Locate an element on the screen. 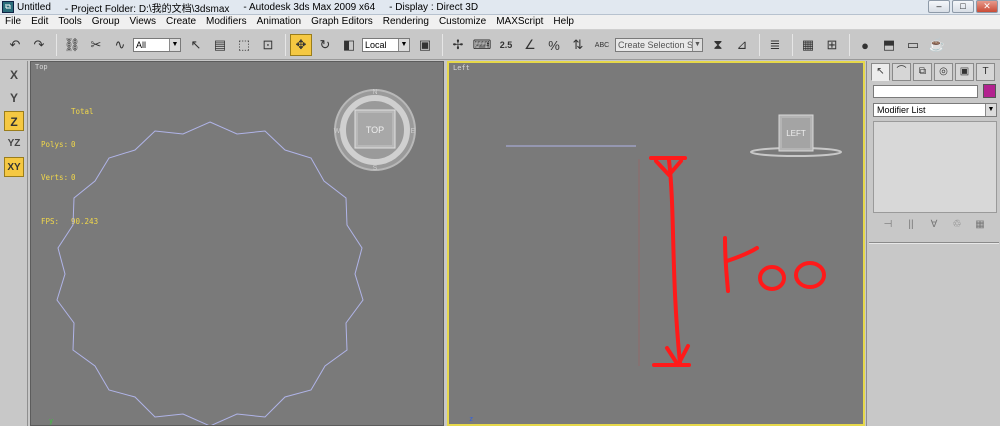 This screenshot has height=426, width=1000. 3dsmax-app-icon: ⧉ is located at coordinates (8, 7).